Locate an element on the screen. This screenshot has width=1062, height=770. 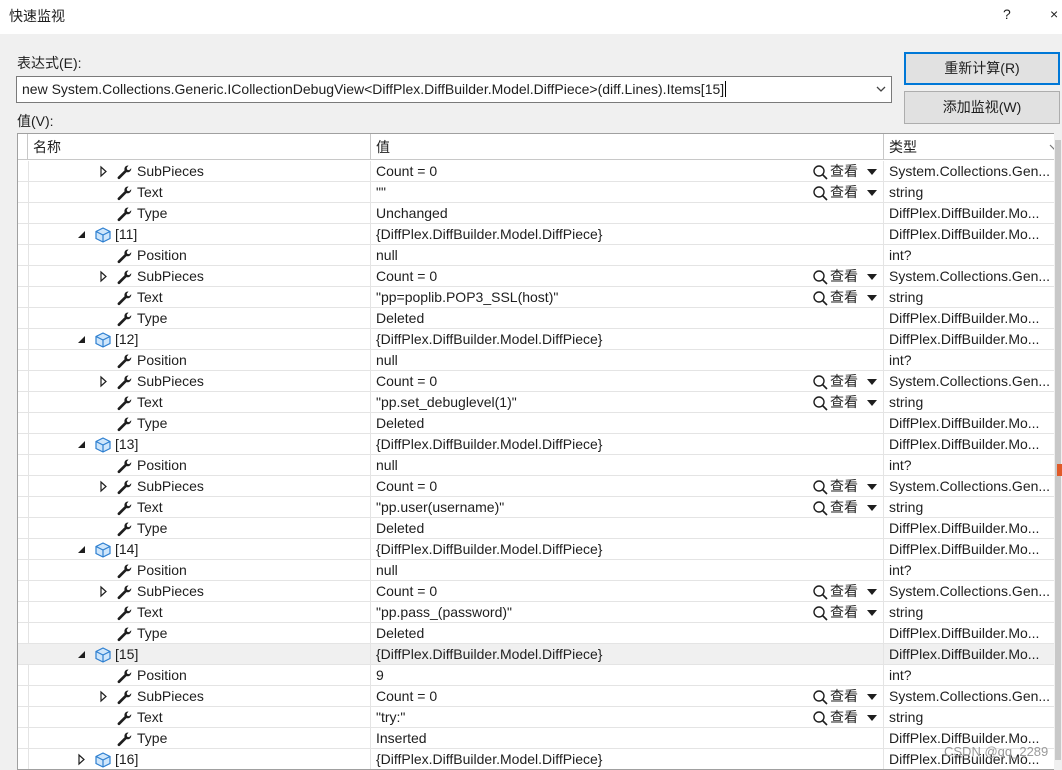
value-cell: "pp.pass_(password)" is located at coordinates (627, 612).